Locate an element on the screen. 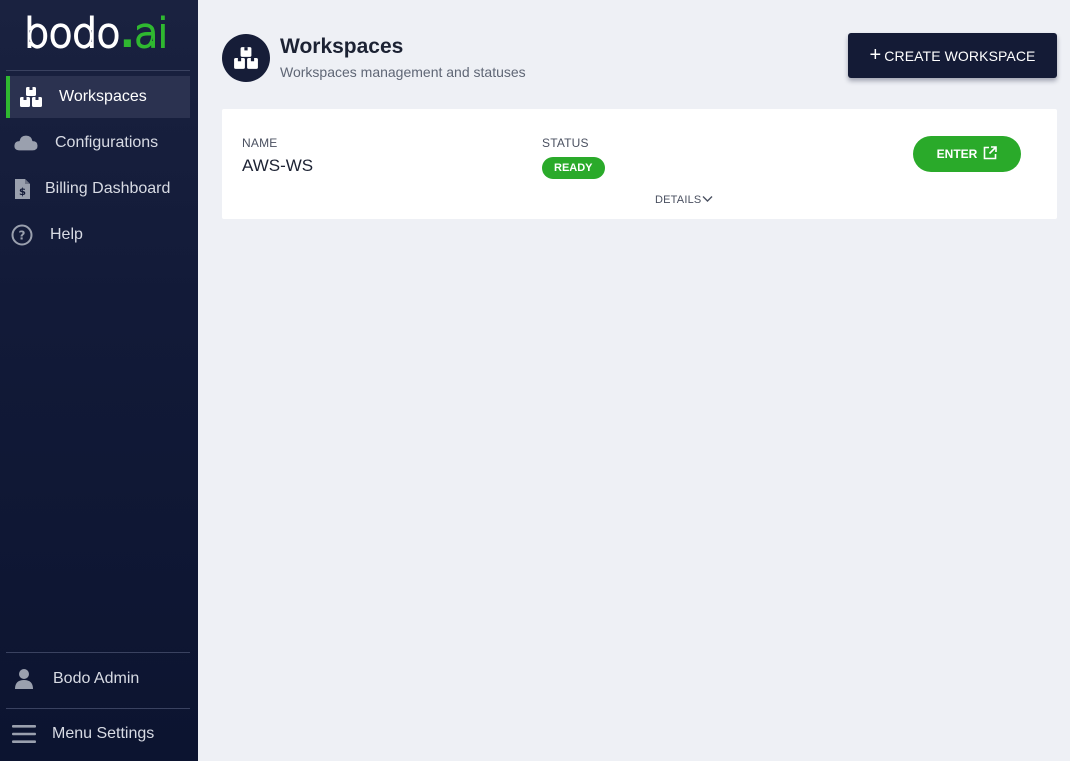 The height and width of the screenshot is (761, 1070). logo-text-main: bodo is located at coordinates (72, 34).